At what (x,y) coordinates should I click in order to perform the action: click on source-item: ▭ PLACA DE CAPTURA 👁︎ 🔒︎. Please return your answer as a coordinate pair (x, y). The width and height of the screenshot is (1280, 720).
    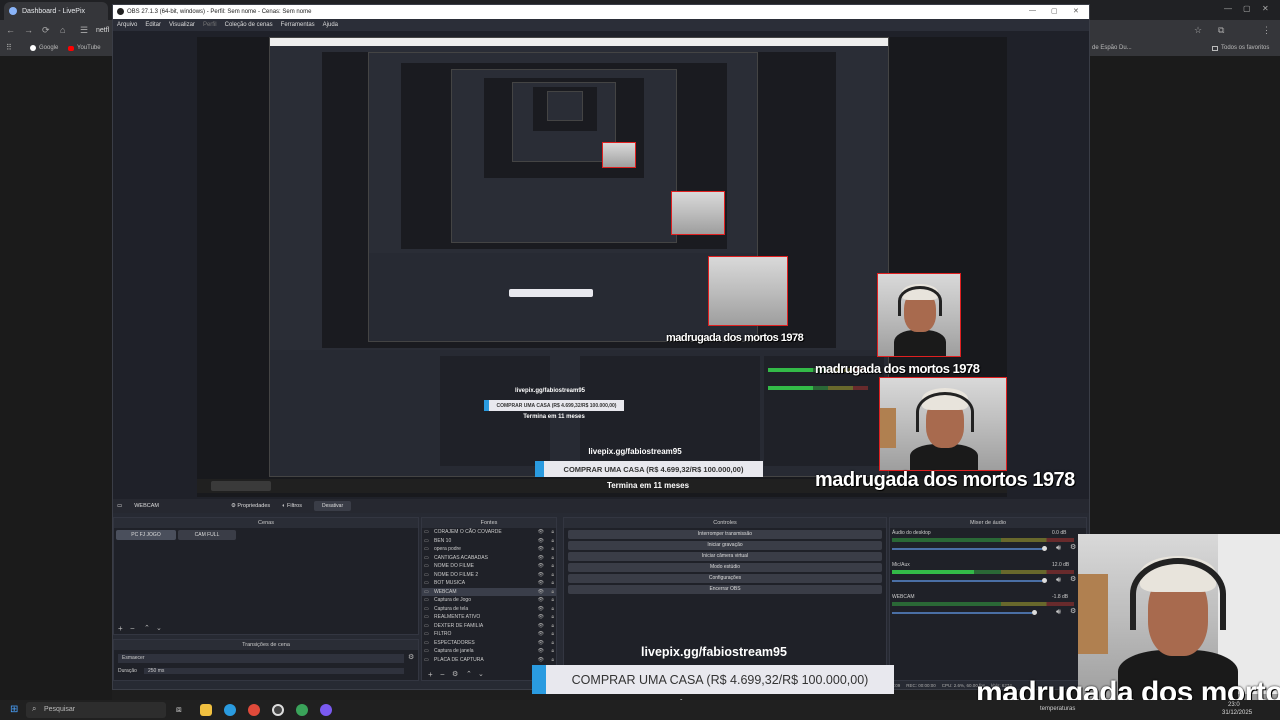
    Looking at the image, I should click on (489, 660).